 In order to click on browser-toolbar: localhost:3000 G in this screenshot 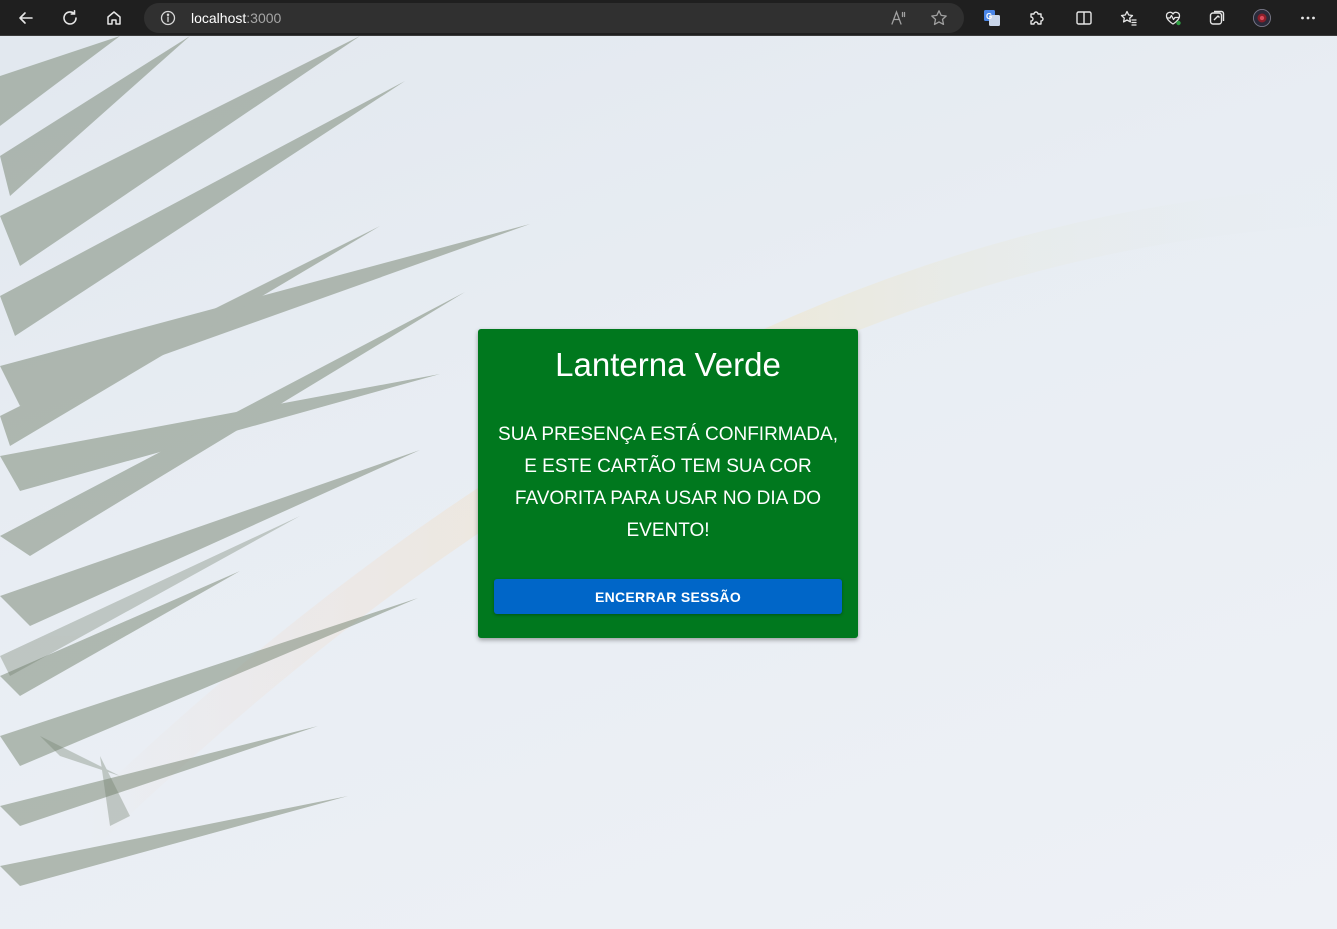, I will do `click(668, 18)`.